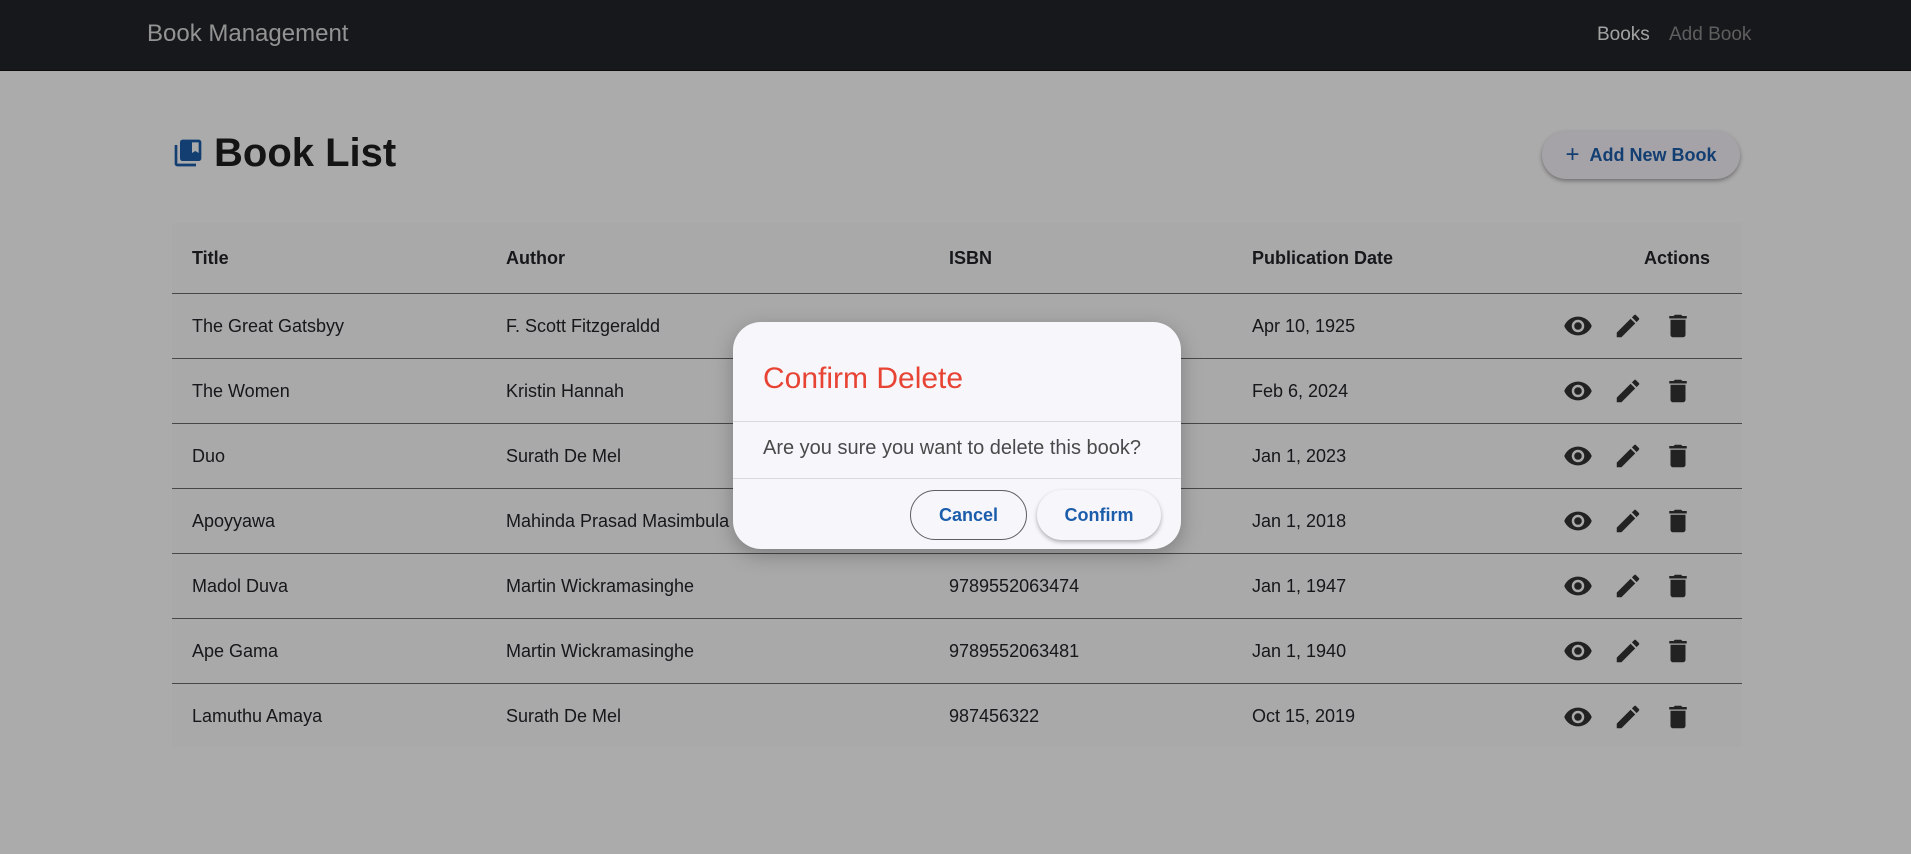 The height and width of the screenshot is (854, 1911). What do you see at coordinates (863, 378) in the screenshot?
I see `dialog-title: Confirm Delete` at bounding box center [863, 378].